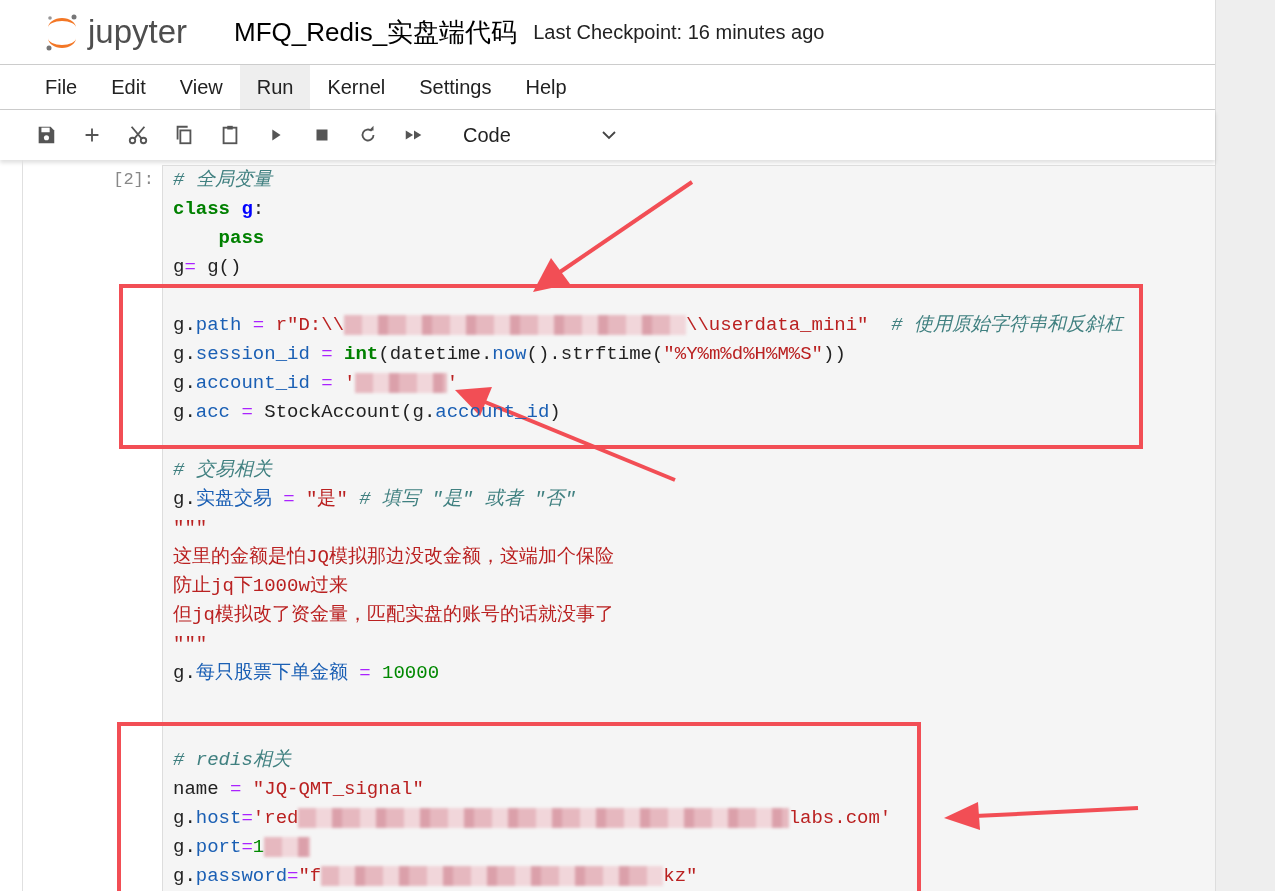  Describe the element at coordinates (546, 87) in the screenshot. I see `menu-item: Help` at that location.